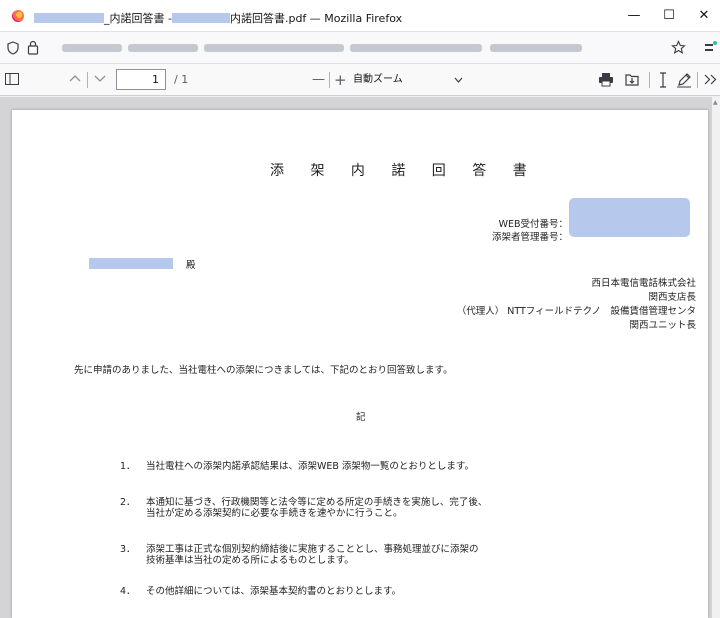 The height and width of the screenshot is (618, 720). What do you see at coordinates (100, 78) in the screenshot?
I see `chevron-down-icon` at bounding box center [100, 78].